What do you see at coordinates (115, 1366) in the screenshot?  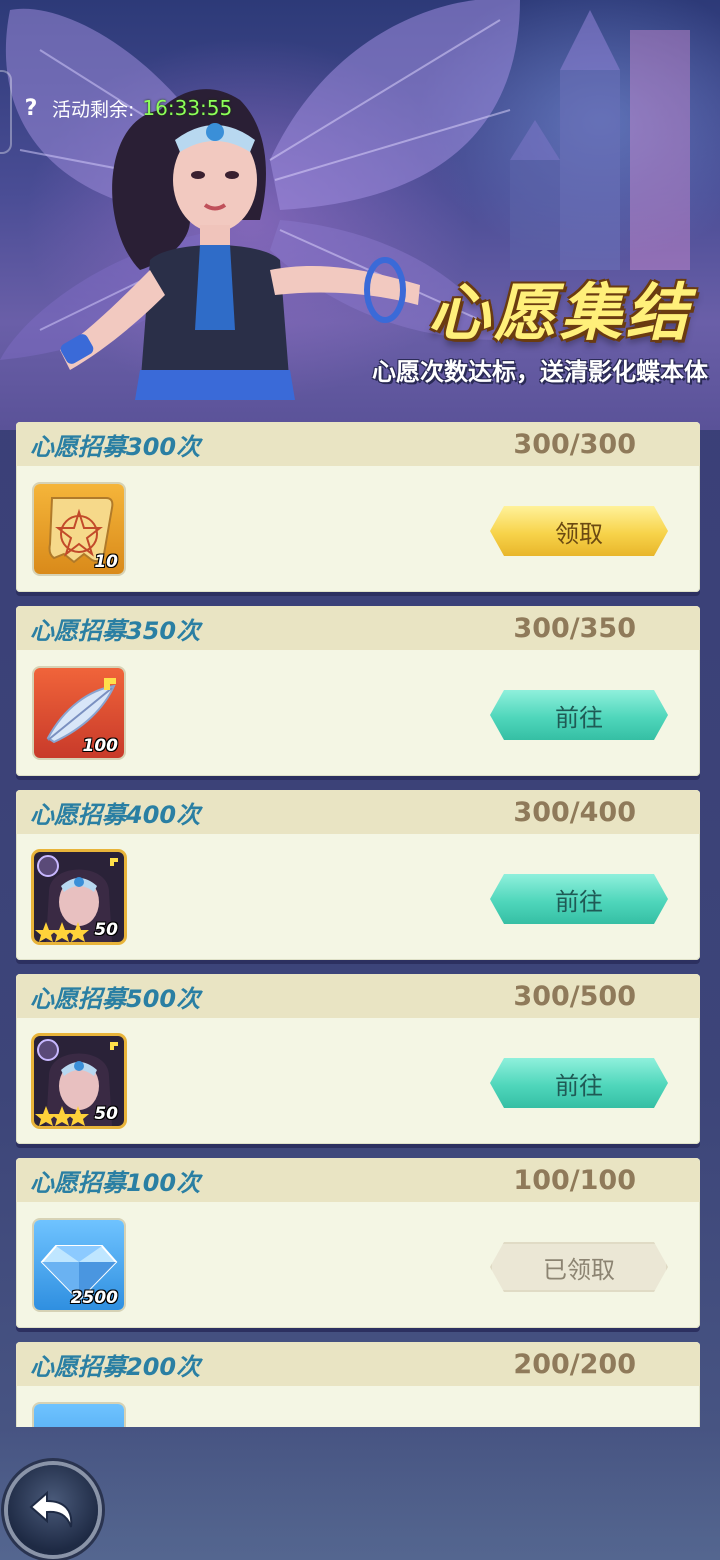 I see `task-name: 心愿招募200次` at bounding box center [115, 1366].